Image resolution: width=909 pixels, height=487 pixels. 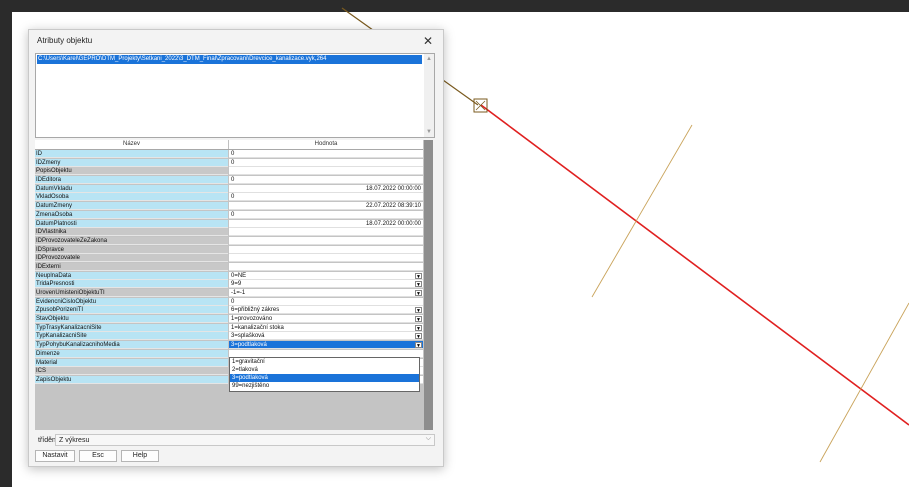 I want to click on row-name: DatumPlatnosti, so click(x=131, y=223).